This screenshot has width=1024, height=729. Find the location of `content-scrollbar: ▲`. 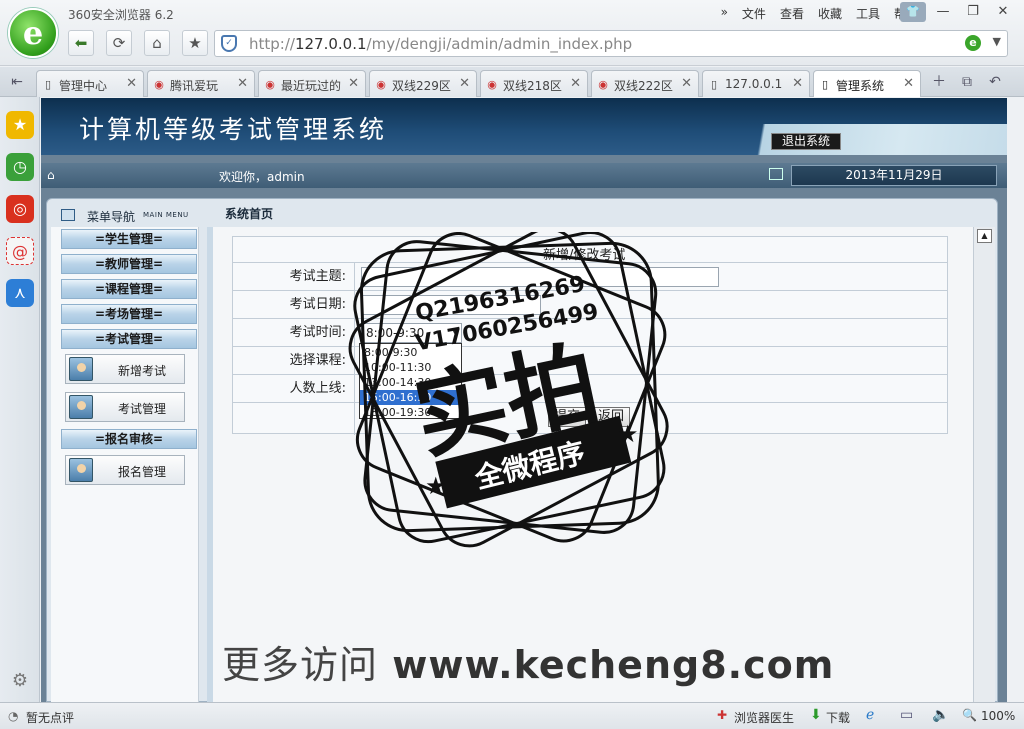

content-scrollbar: ▲ is located at coordinates (984, 465).